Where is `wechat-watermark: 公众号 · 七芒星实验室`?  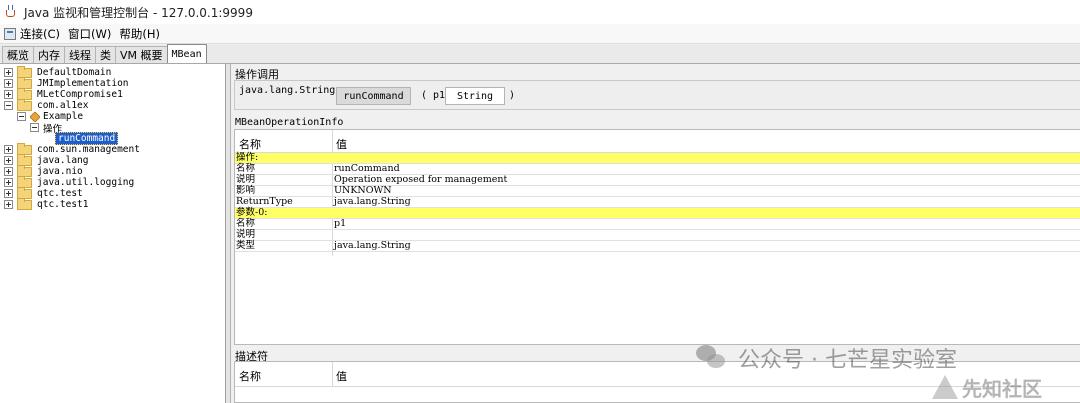
wechat-watermark: 公众号 · 七芒星实验室 is located at coordinates (826, 358).